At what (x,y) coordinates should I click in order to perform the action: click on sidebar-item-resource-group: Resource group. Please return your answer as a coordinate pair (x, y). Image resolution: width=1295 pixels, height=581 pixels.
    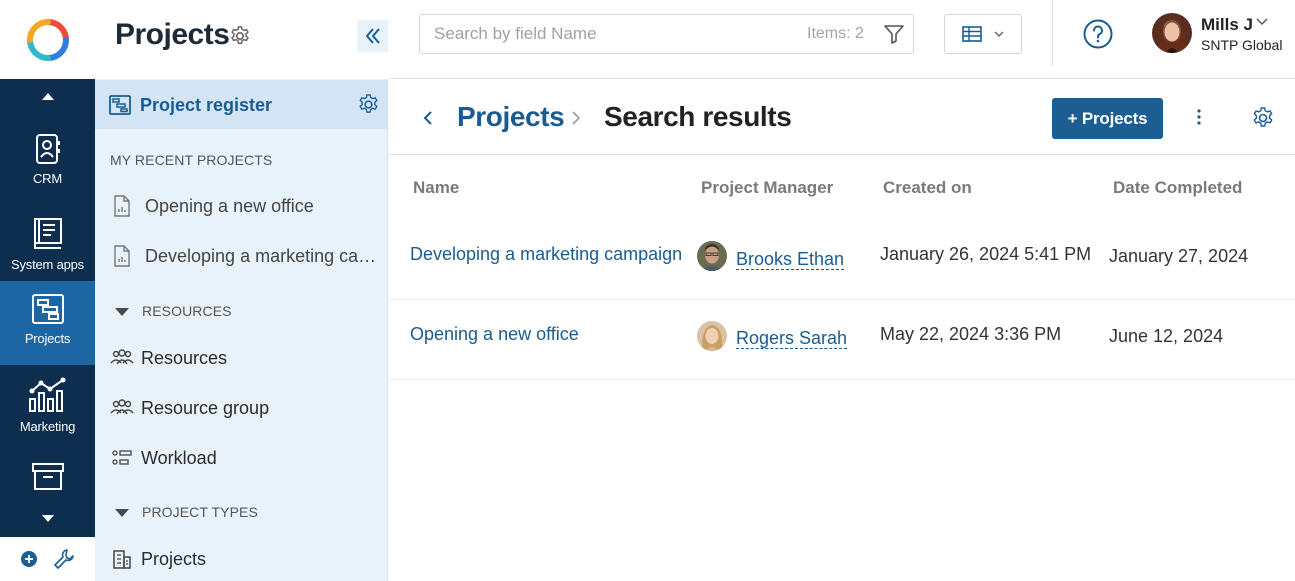
    Looking at the image, I should click on (241, 408).